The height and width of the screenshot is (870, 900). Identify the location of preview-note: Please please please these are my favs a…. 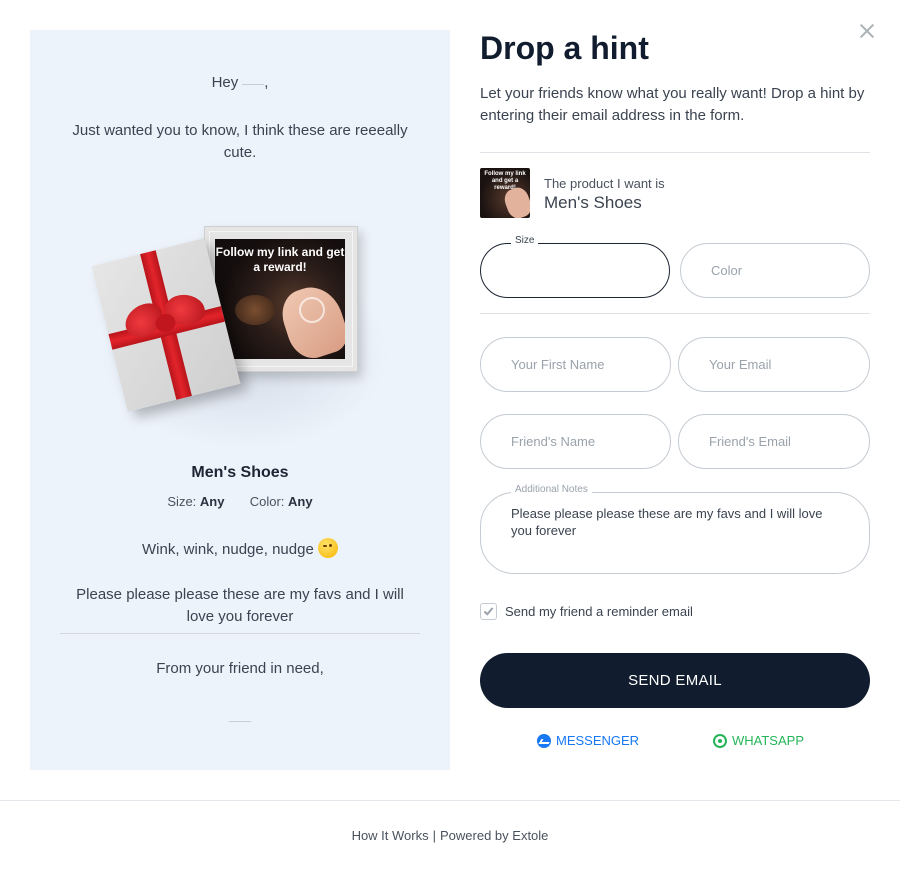
(240, 605).